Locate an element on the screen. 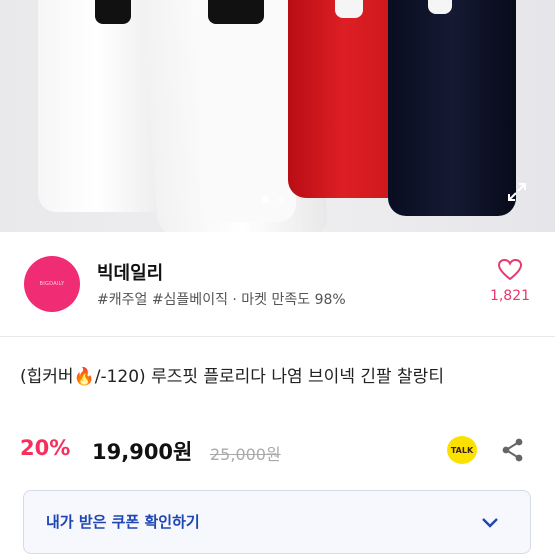 The width and height of the screenshot is (555, 555). expand-icon is located at coordinates (517, 192).